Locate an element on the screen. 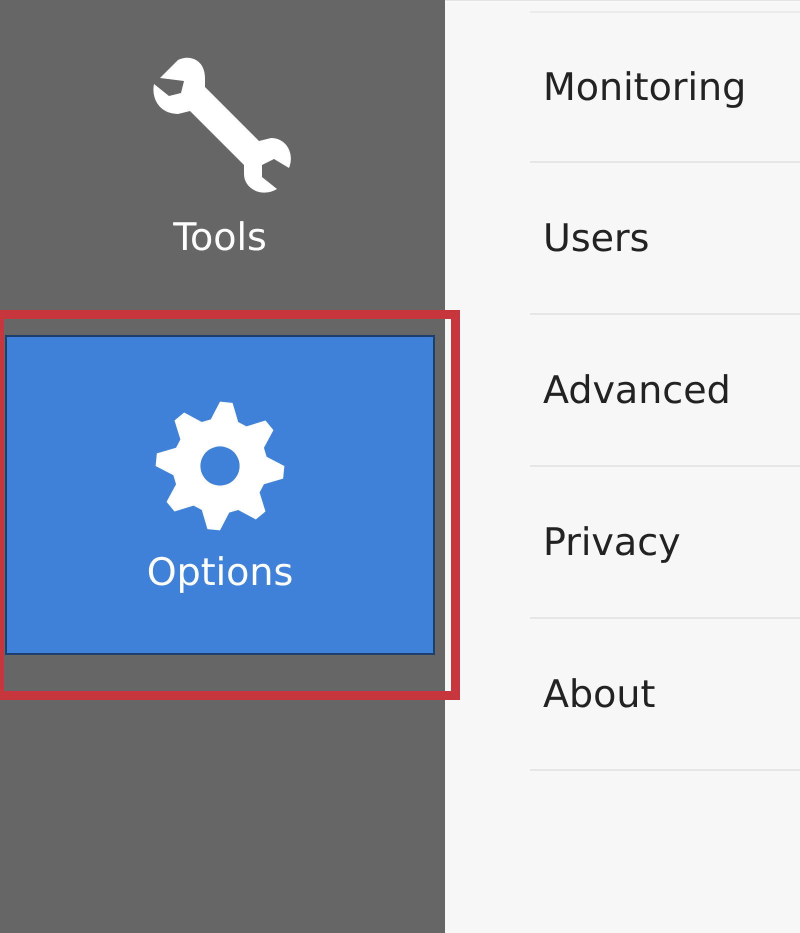  menu-item: Advanced is located at coordinates (630, 390).